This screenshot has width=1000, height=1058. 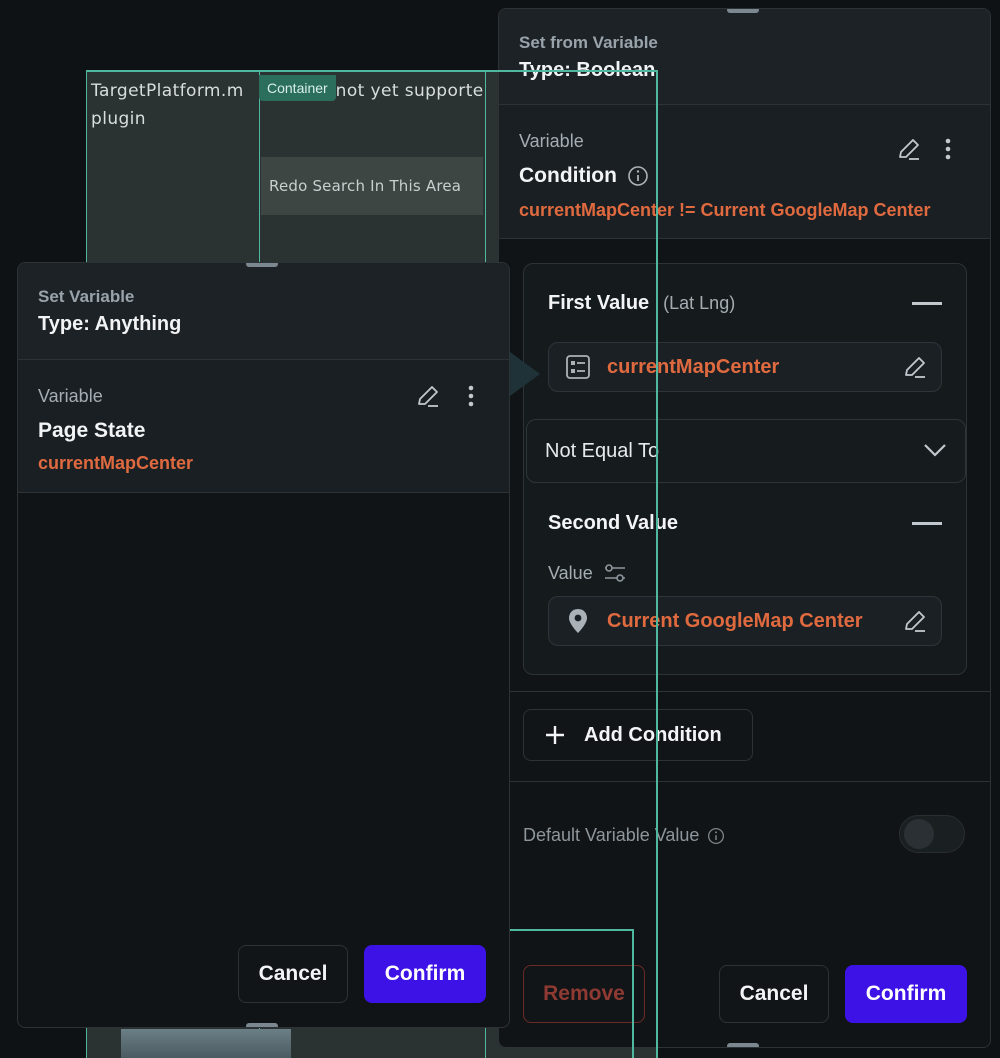 What do you see at coordinates (746, 451) in the screenshot?
I see `operator-dropdown: Not Equal To` at bounding box center [746, 451].